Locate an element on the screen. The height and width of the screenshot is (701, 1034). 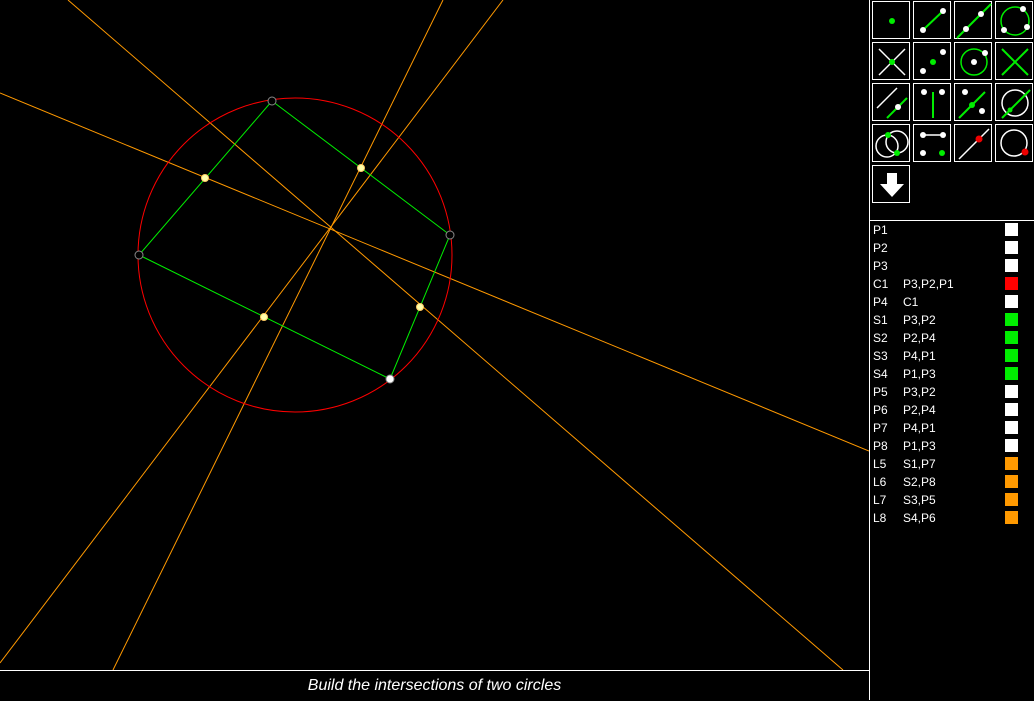
object-name: S4 is located at coordinates (880, 374).